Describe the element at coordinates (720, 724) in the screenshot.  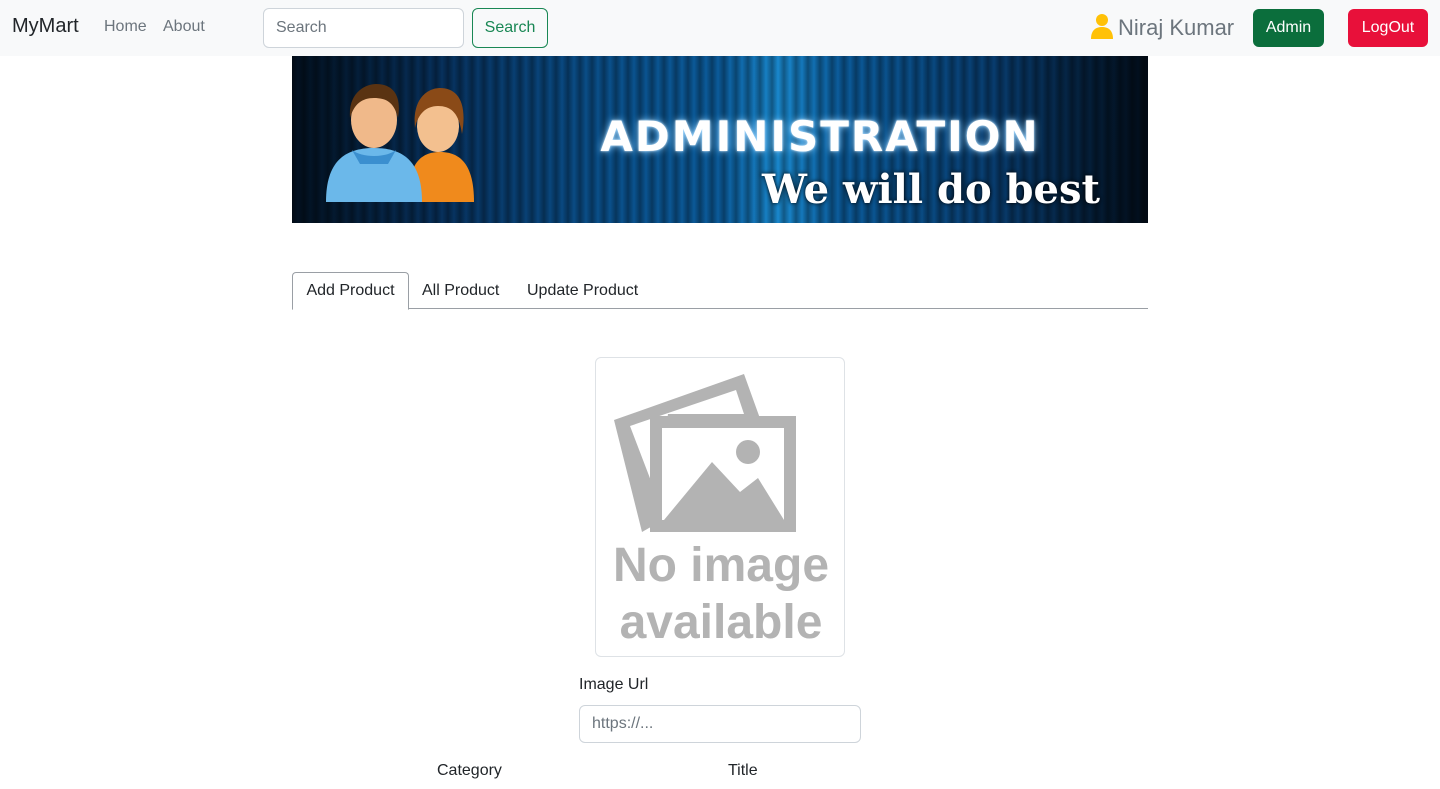
I see `image-url-input` at that location.